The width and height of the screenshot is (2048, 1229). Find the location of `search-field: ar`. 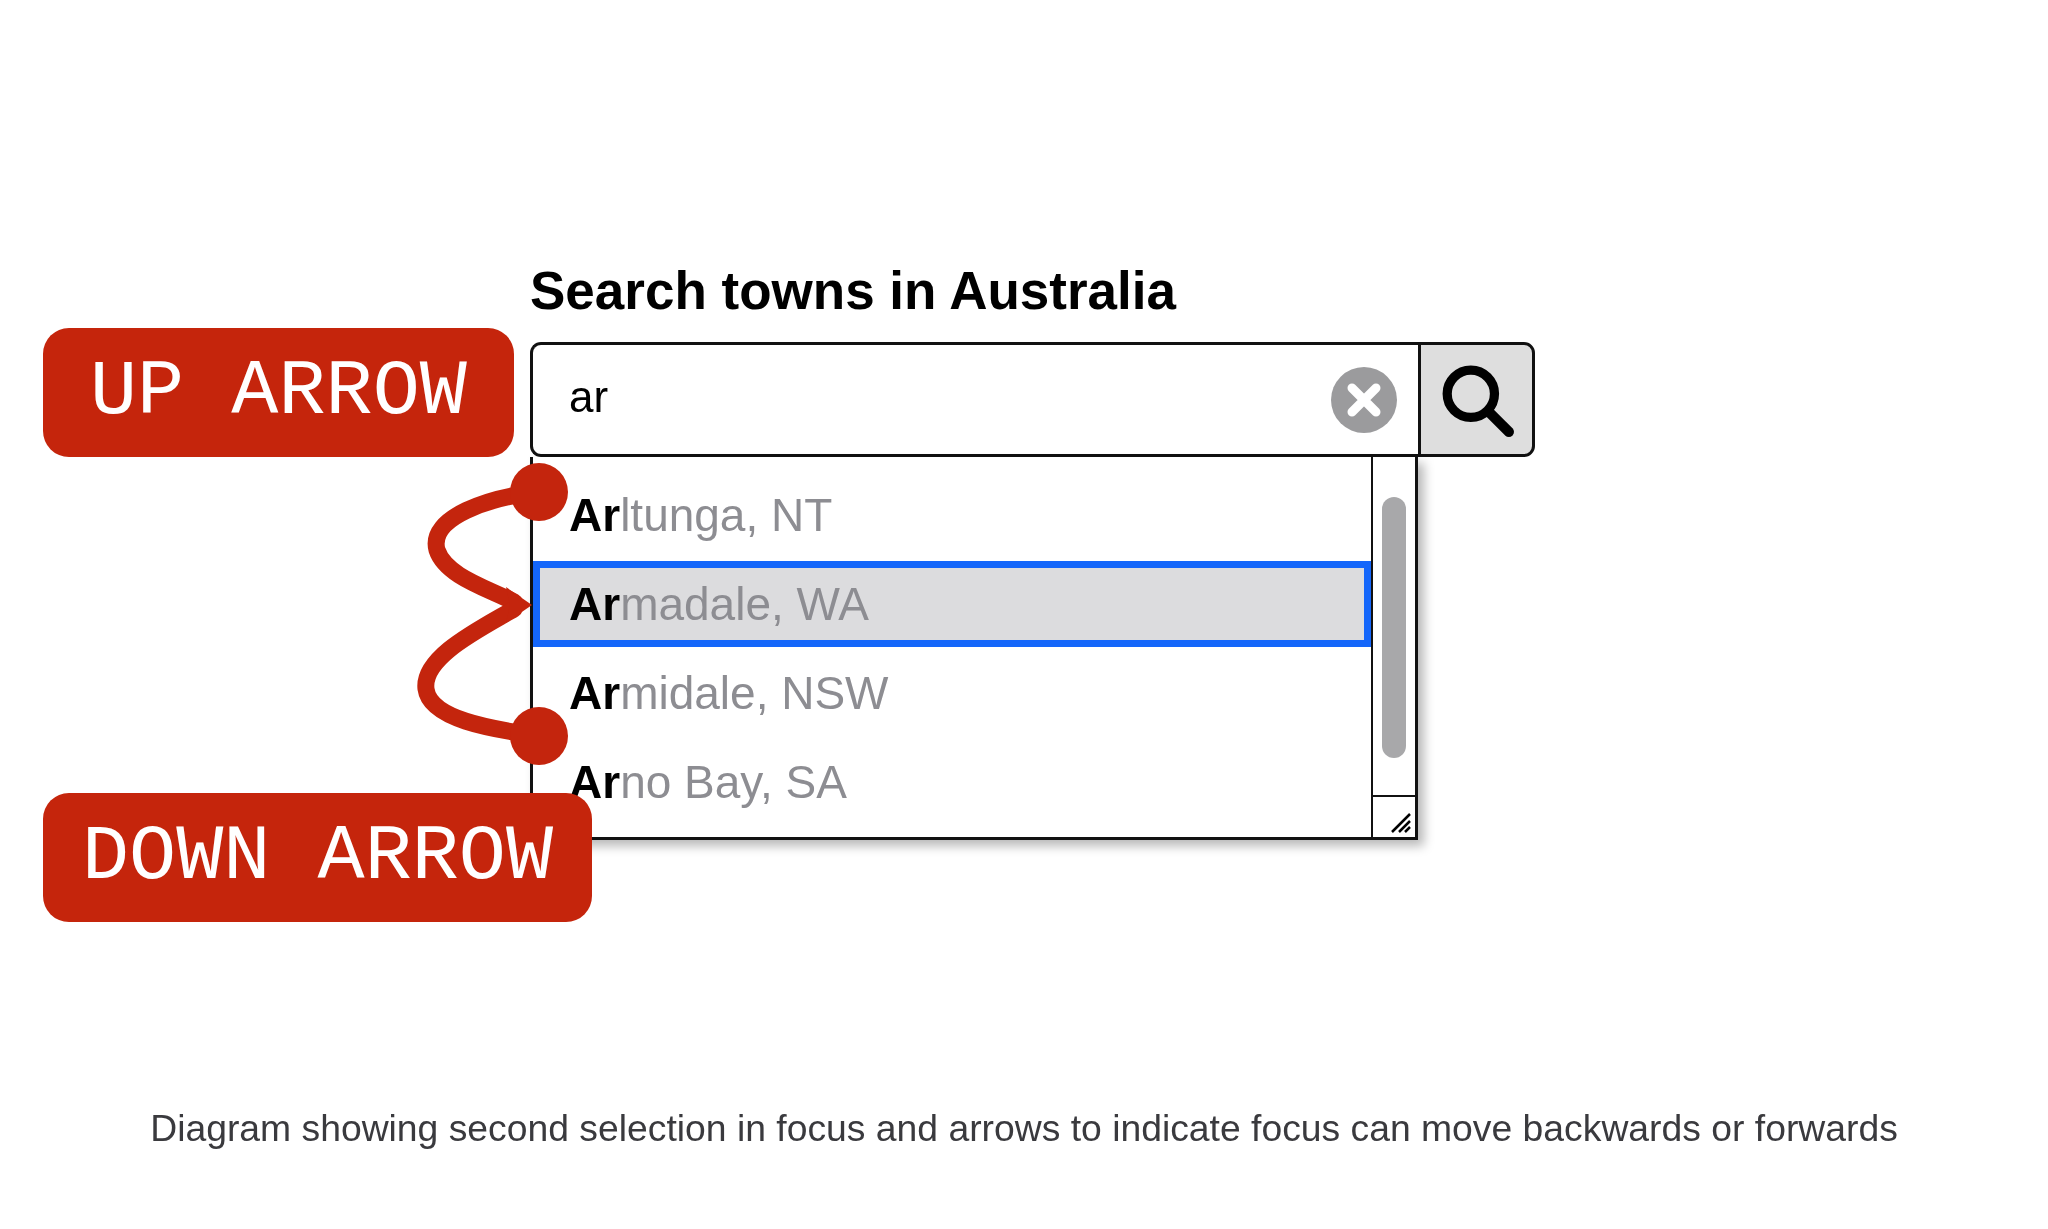

search-field: ar is located at coordinates (974, 399).